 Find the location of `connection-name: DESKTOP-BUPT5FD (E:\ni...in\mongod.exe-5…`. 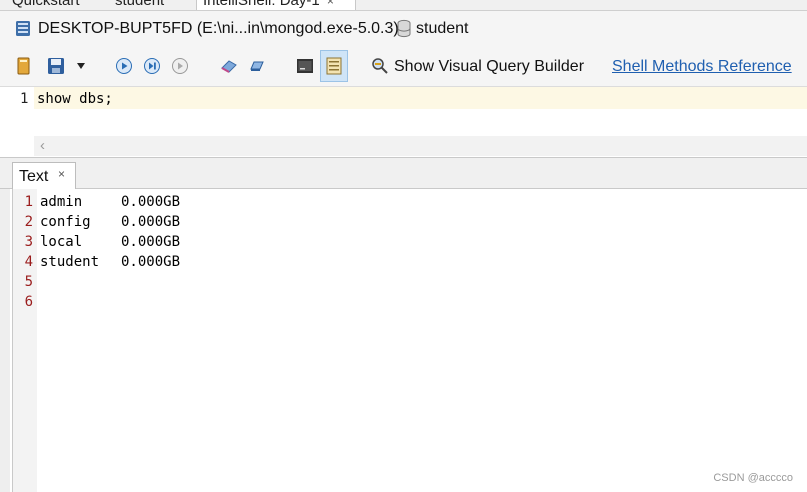

connection-name: DESKTOP-BUPT5FD (E:\ni...in\mongod.exe-5… is located at coordinates (218, 29).